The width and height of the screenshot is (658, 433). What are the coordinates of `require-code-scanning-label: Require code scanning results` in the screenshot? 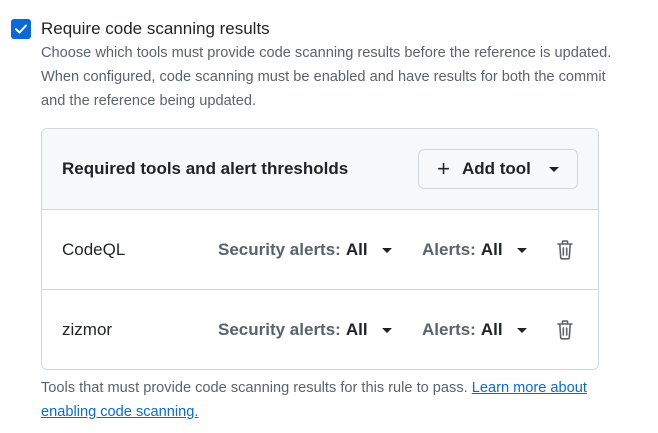 It's located at (155, 29).